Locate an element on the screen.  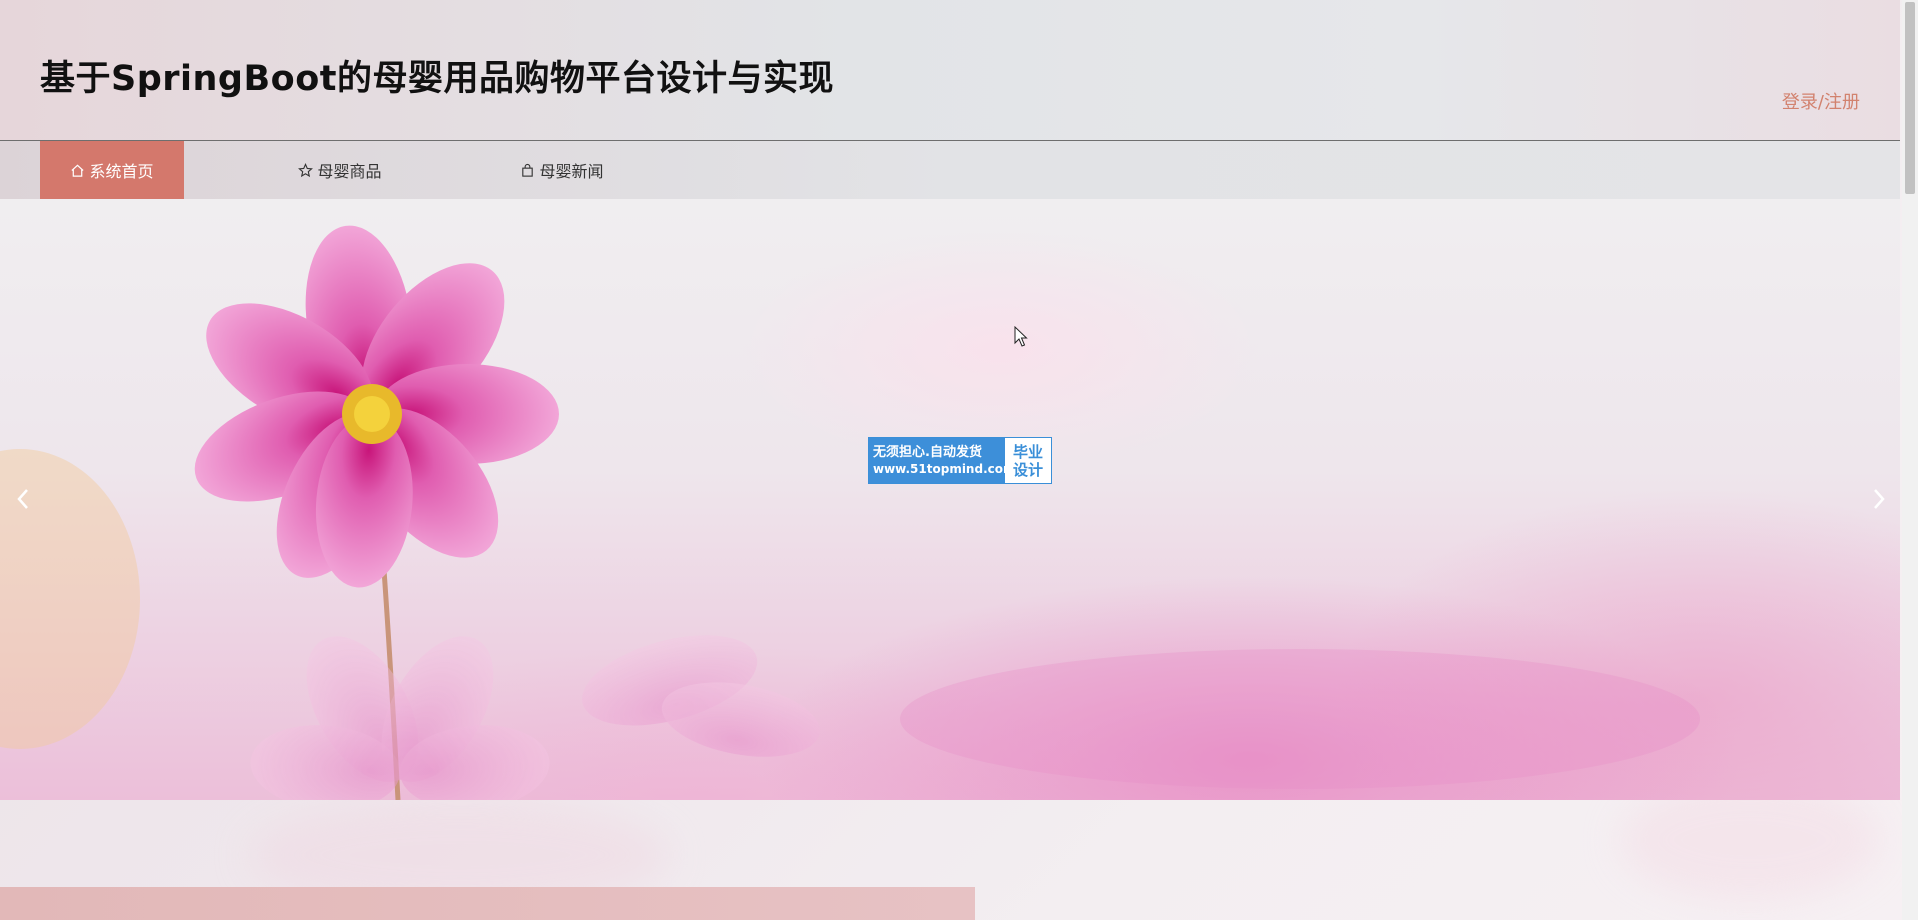
chevron-right-icon is located at coordinates (1879, 499).